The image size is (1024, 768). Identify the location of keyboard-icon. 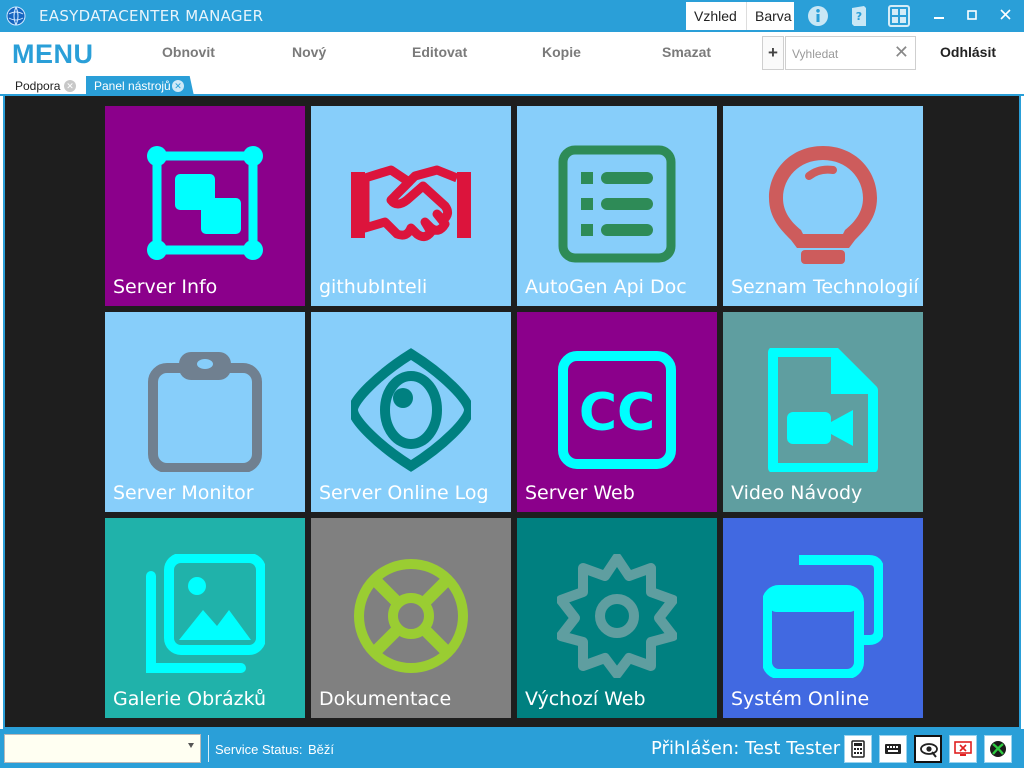
(893, 749).